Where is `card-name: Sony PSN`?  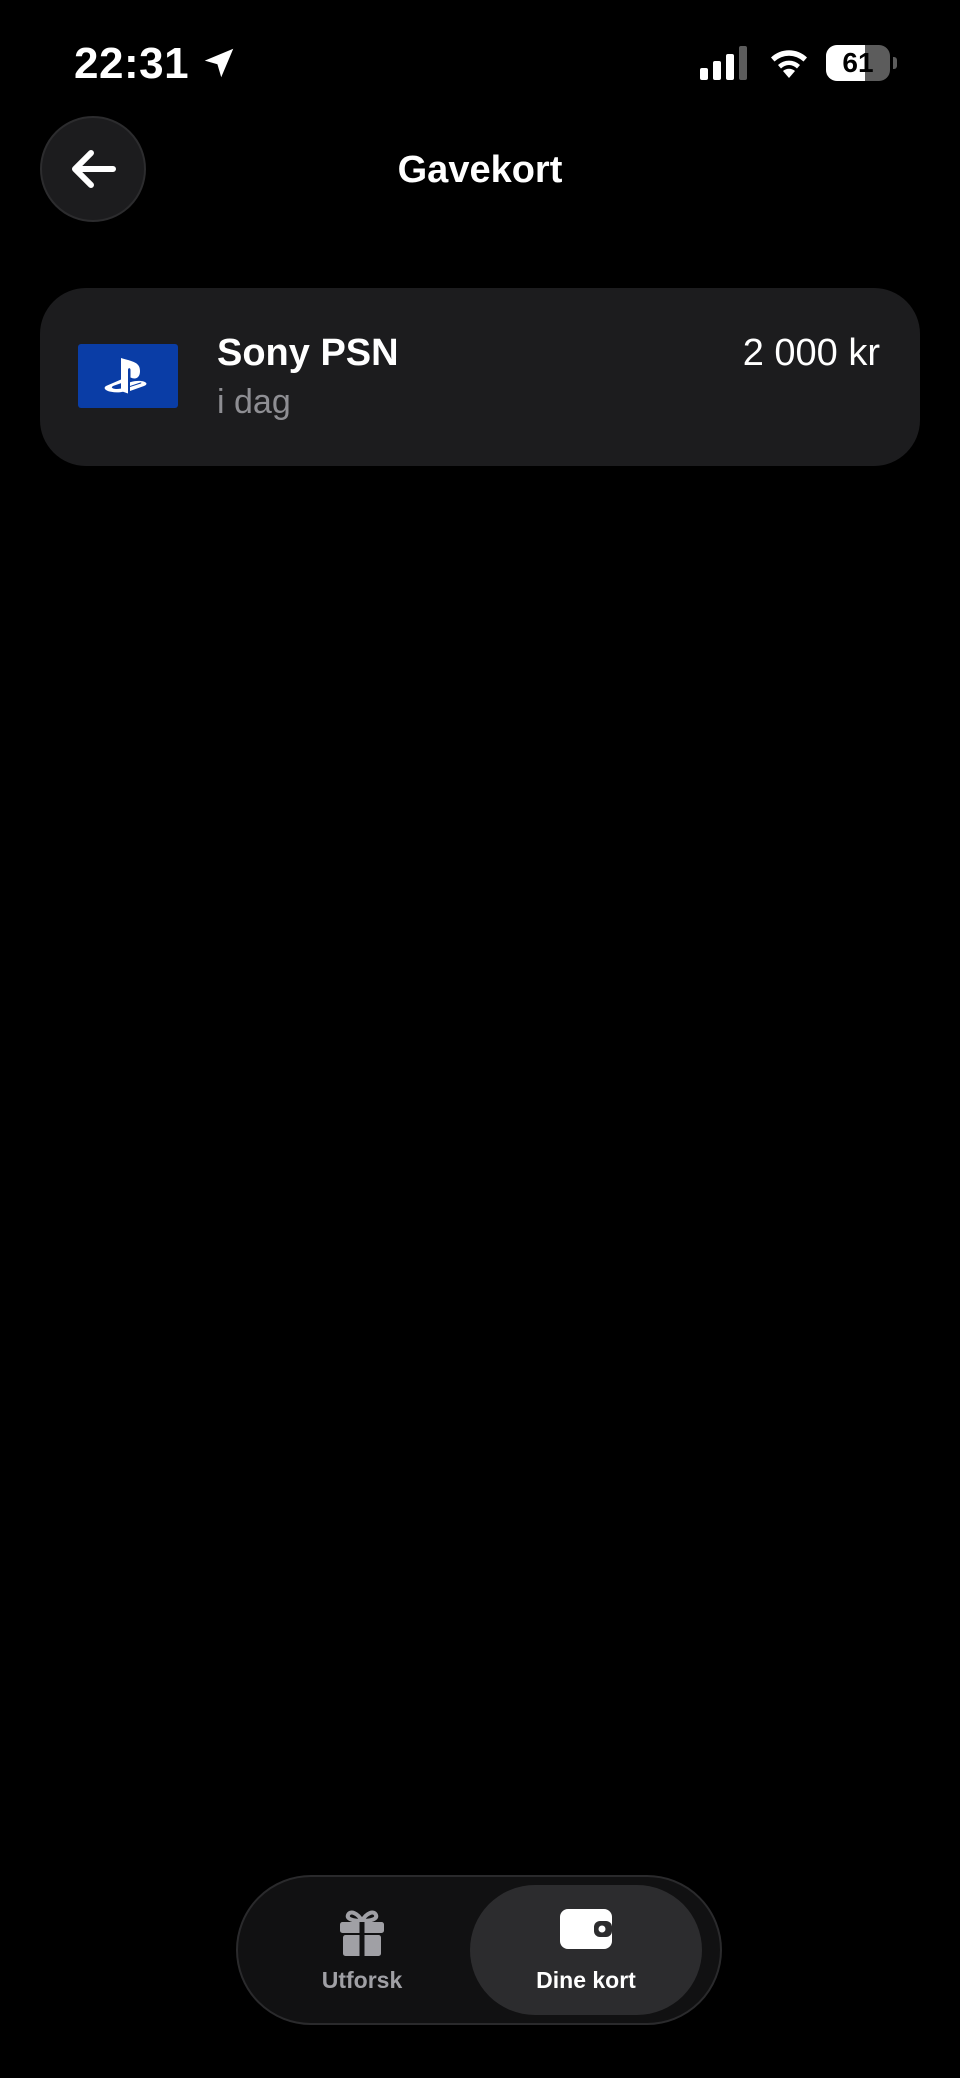 card-name: Sony PSN is located at coordinates (308, 353).